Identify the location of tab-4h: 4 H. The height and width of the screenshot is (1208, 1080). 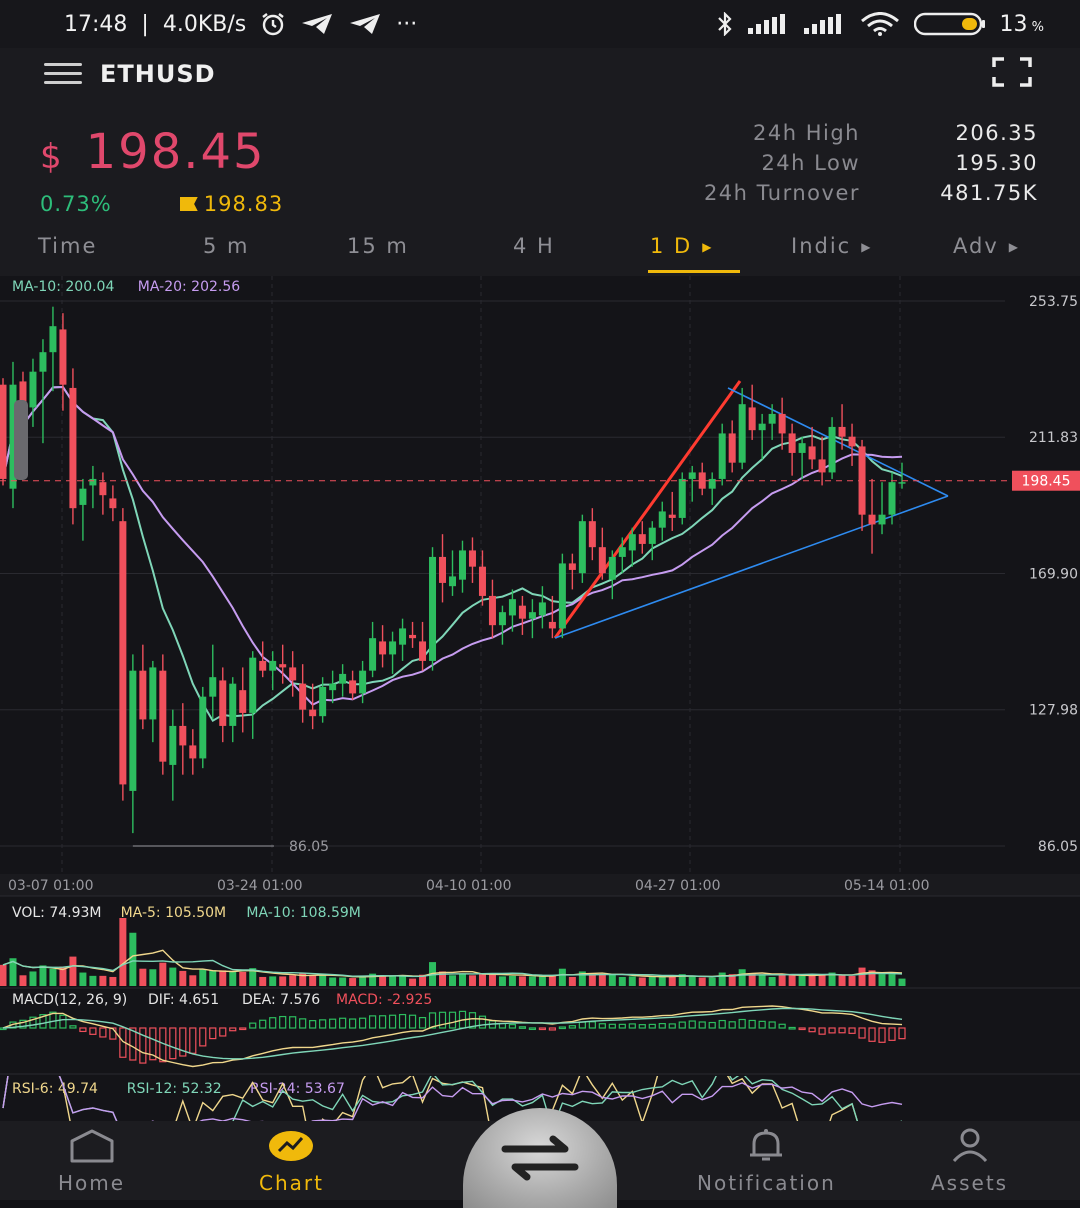
(534, 246).